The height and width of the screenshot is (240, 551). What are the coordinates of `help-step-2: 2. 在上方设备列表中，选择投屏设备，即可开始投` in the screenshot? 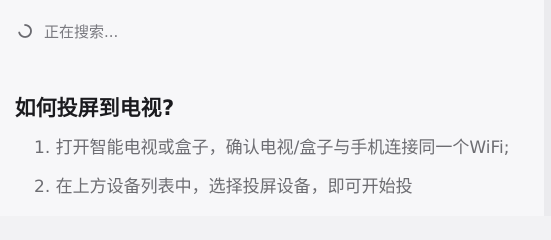 It's located at (223, 187).